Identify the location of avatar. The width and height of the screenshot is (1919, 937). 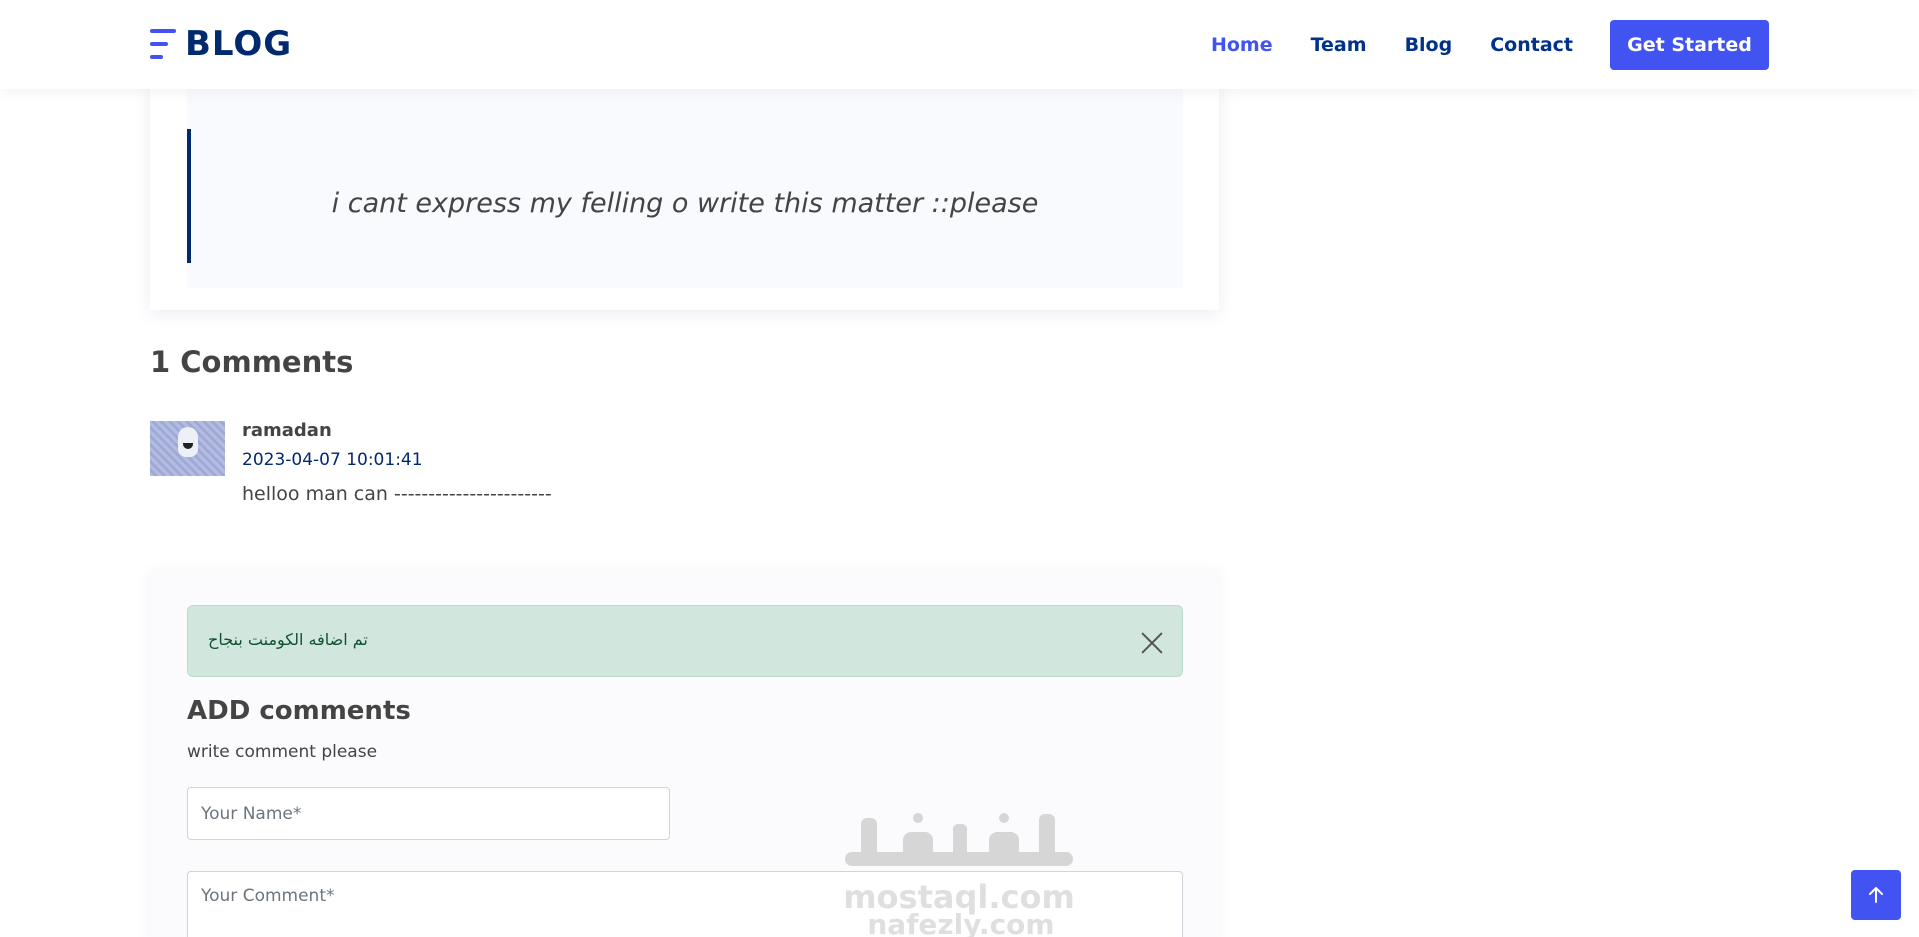
(187, 448).